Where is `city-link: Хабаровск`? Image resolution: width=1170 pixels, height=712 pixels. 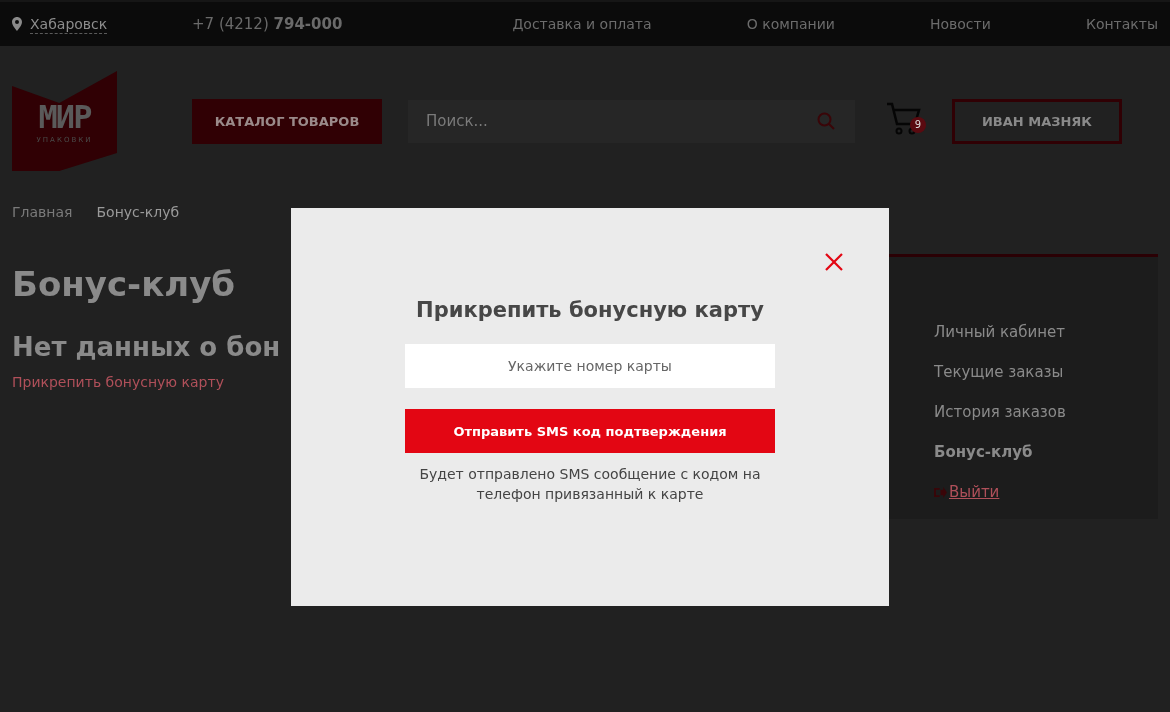
city-link: Хабаровск is located at coordinates (69, 24).